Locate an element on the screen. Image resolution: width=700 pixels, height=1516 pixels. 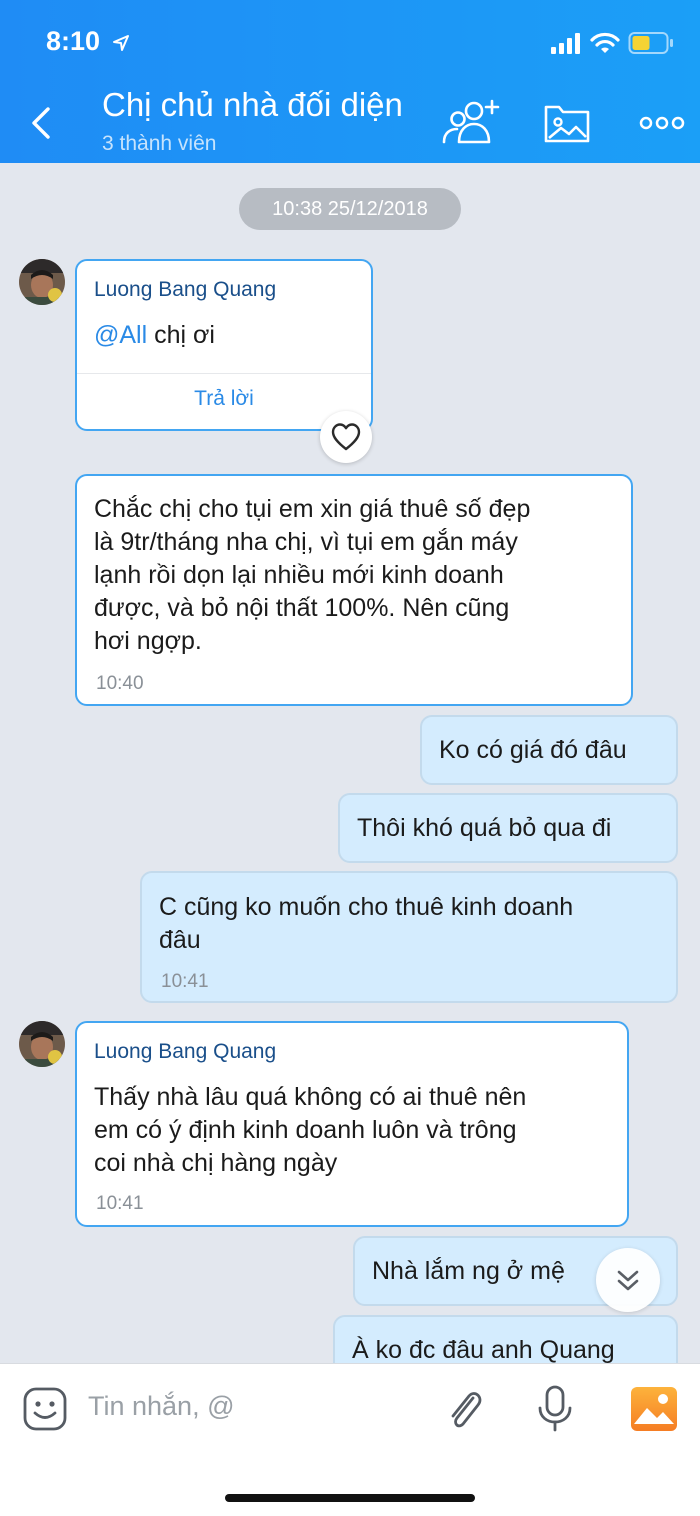
mention-all: @All is located at coordinates (120, 335).